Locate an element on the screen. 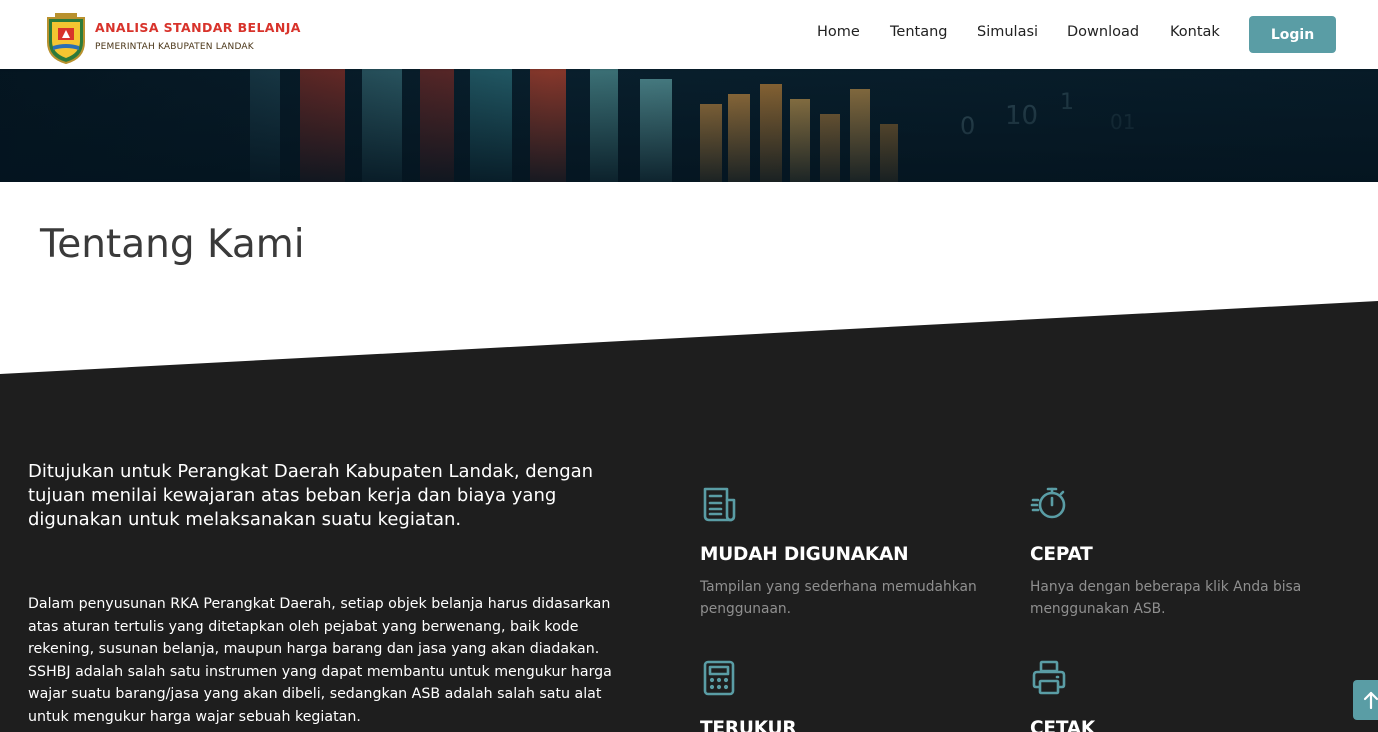 The height and width of the screenshot is (732, 1378). nav-home: Home is located at coordinates (838, 32).